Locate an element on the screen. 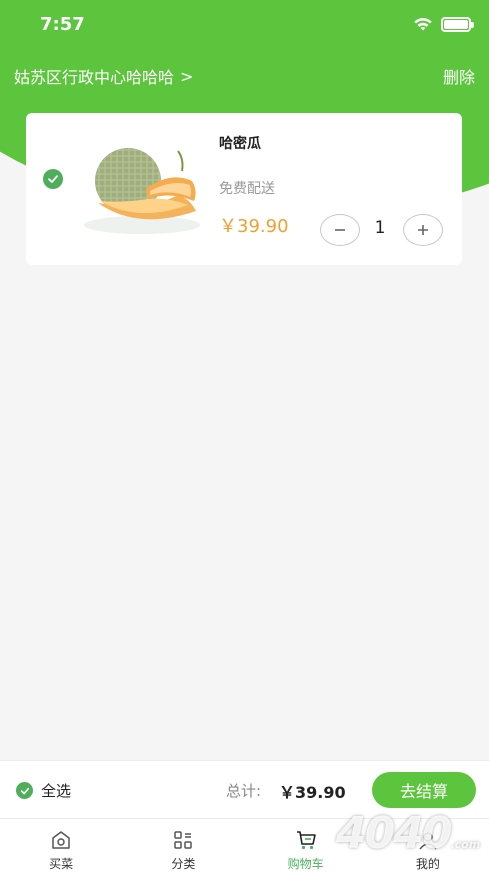  tab-cart: 购物车 is located at coordinates (306, 847).